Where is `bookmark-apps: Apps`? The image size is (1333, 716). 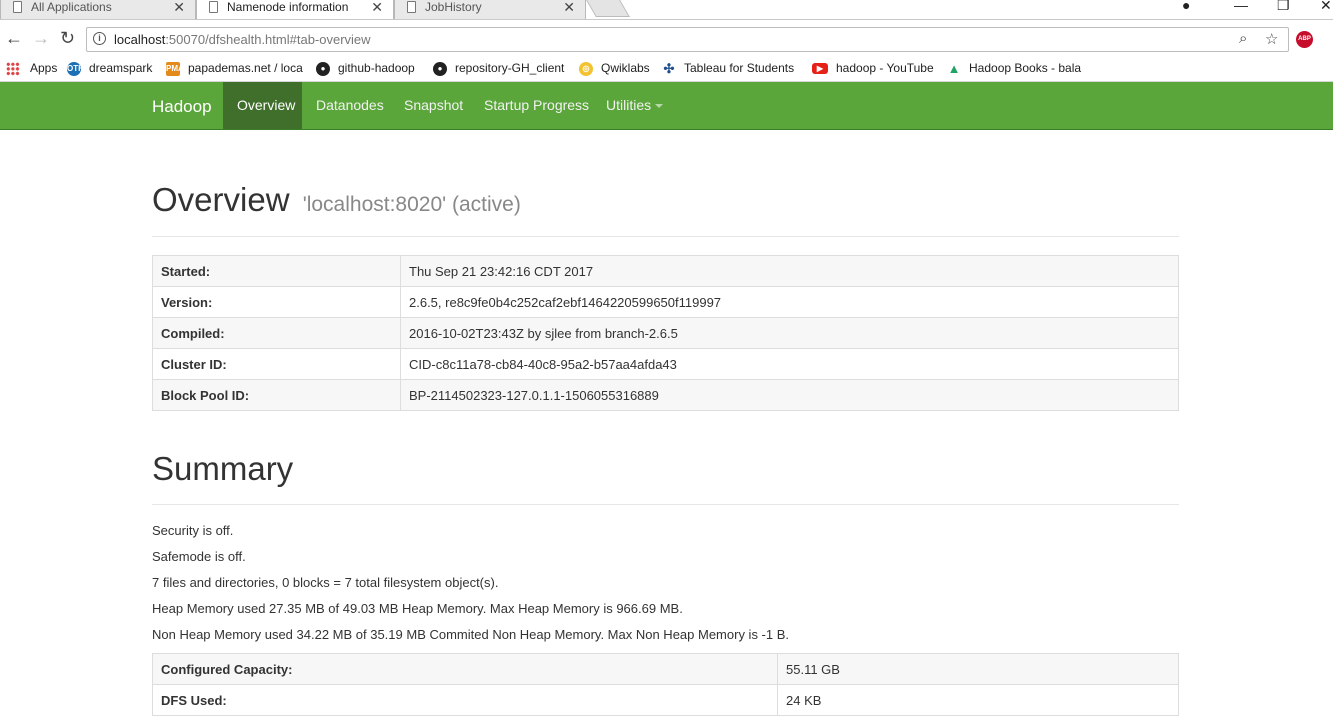 bookmark-apps: Apps is located at coordinates (31, 68).